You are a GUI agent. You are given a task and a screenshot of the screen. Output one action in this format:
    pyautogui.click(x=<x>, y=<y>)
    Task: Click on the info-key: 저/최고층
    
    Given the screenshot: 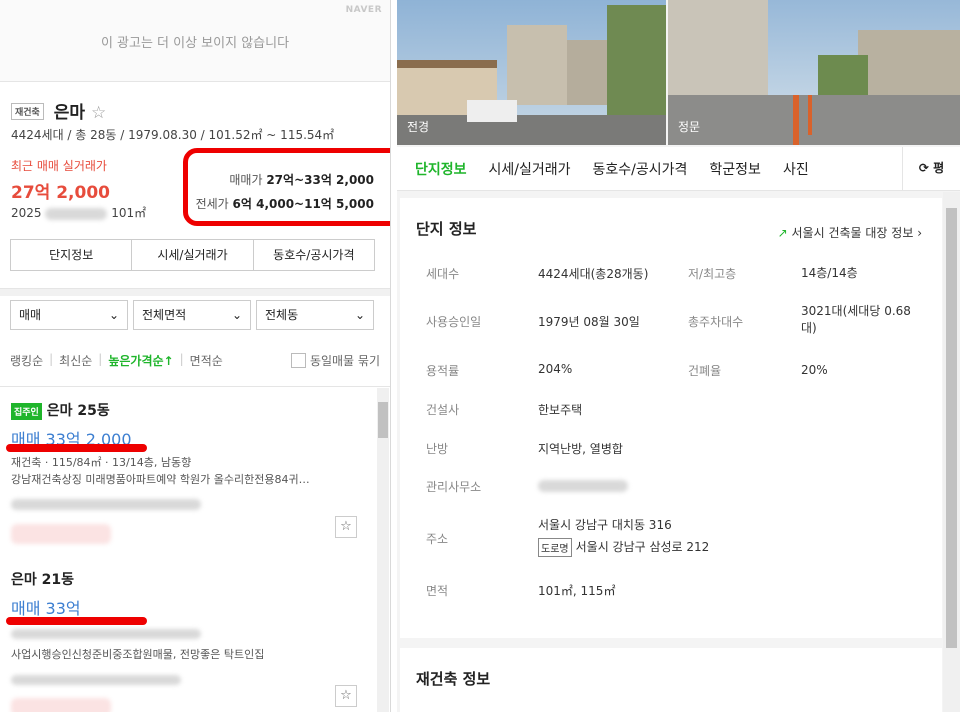 What is the action you would take?
    pyautogui.click(x=712, y=274)
    